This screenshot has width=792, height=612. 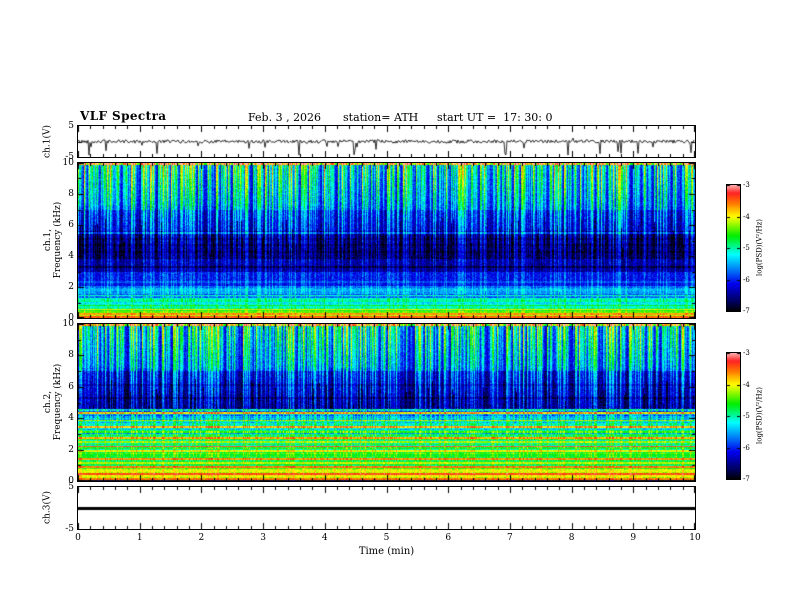 What do you see at coordinates (733, 416) in the screenshot?
I see `colorbar-ch2` at bounding box center [733, 416].